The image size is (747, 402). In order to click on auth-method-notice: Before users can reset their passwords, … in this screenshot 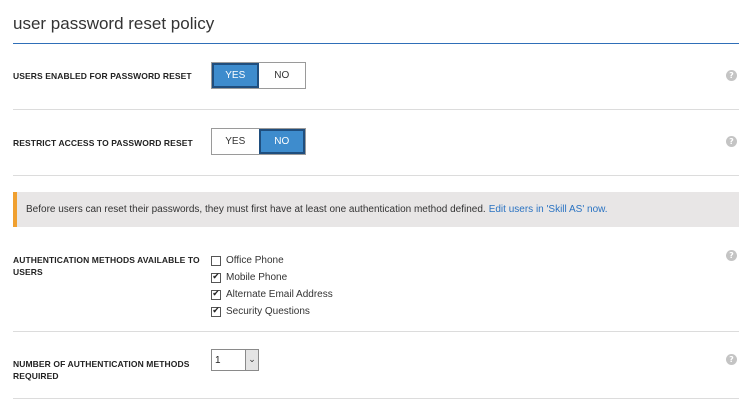, I will do `click(376, 209)`.